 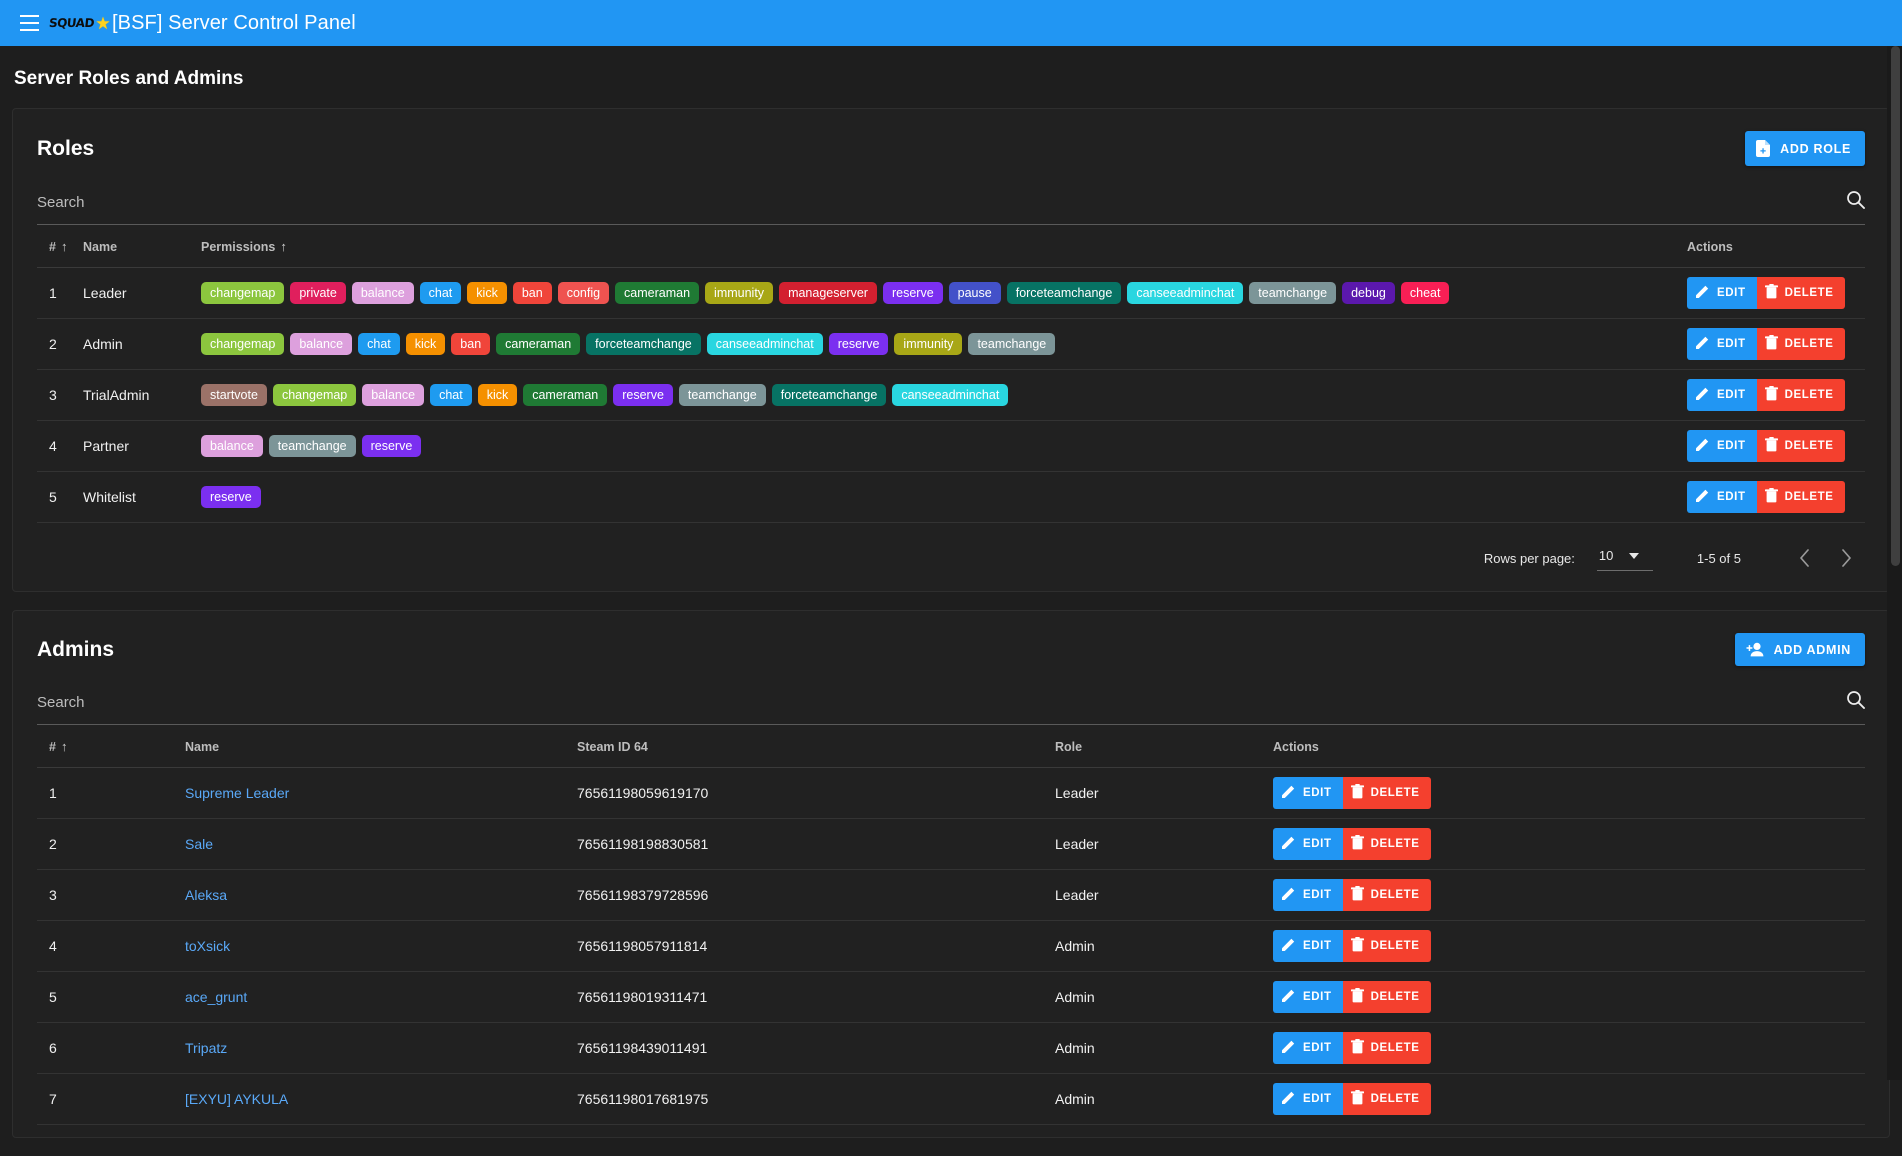 I want to click on roles-col-name: Name, so click(x=142, y=246).